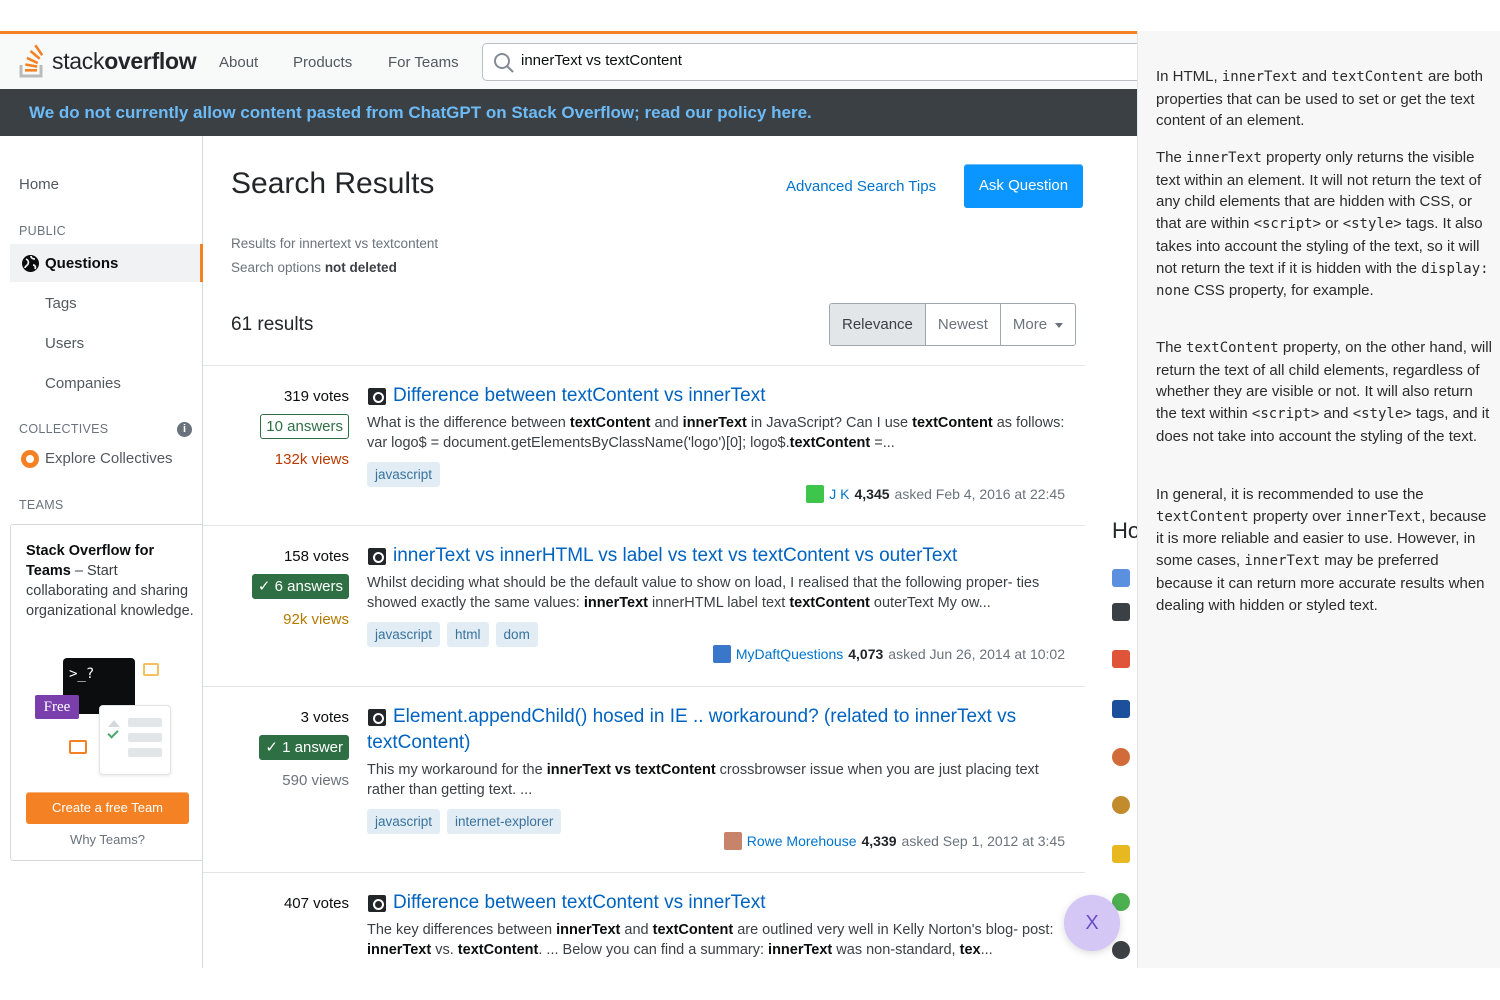  What do you see at coordinates (31, 61) in the screenshot?
I see `stackoverflow-logo-icon` at bounding box center [31, 61].